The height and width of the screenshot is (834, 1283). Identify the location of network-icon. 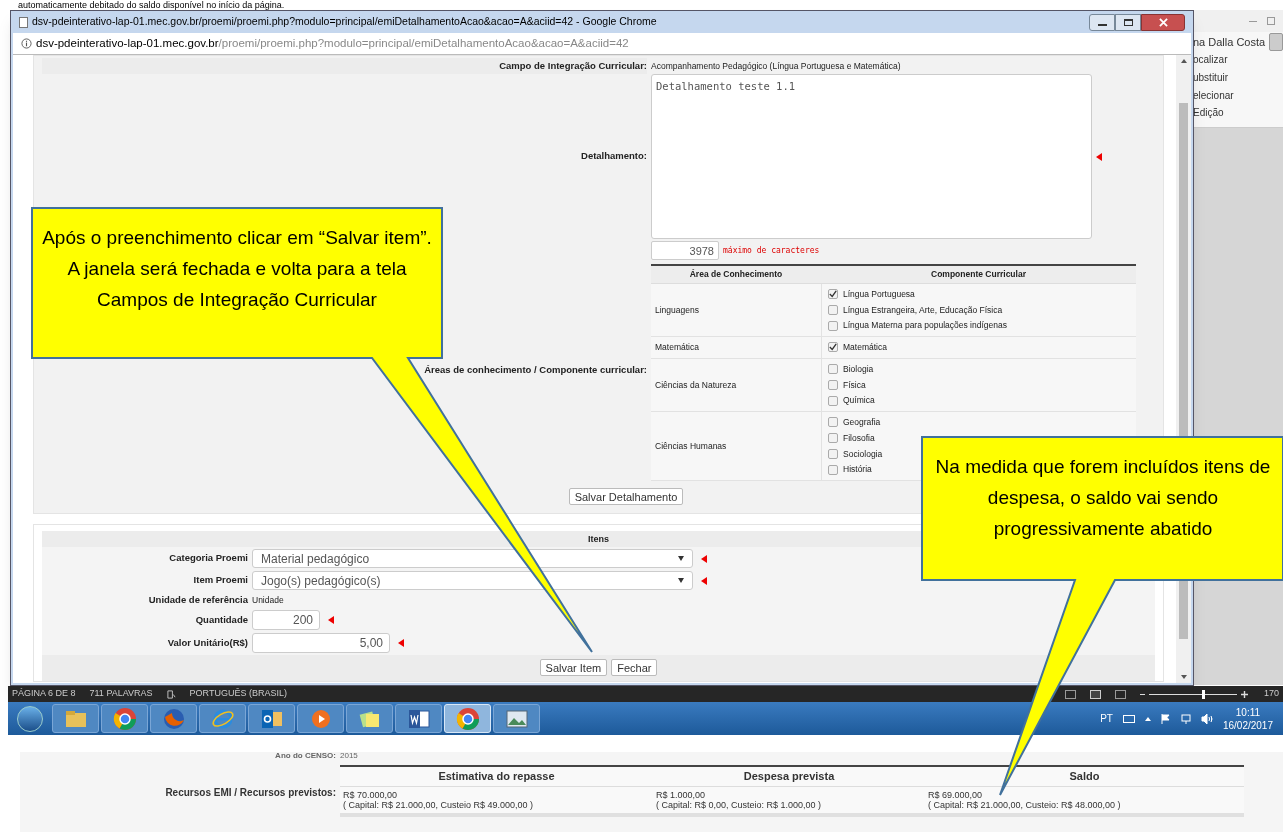
(1185, 718).